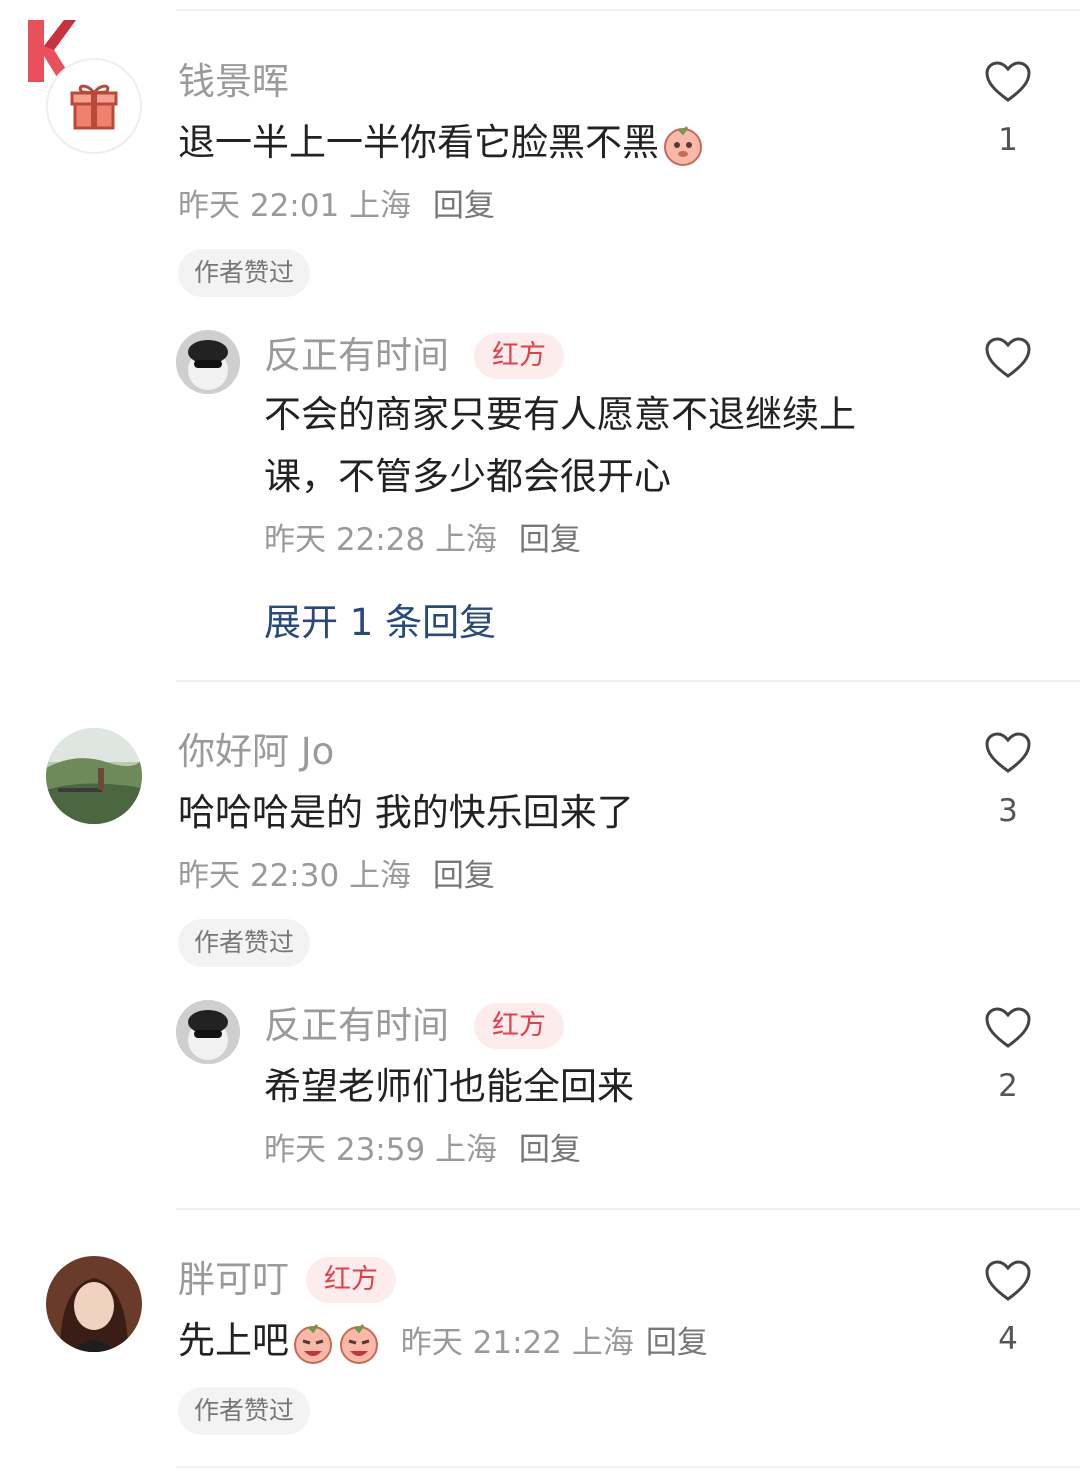  Describe the element at coordinates (1008, 1339) in the screenshot. I see `like-count: 4` at that location.